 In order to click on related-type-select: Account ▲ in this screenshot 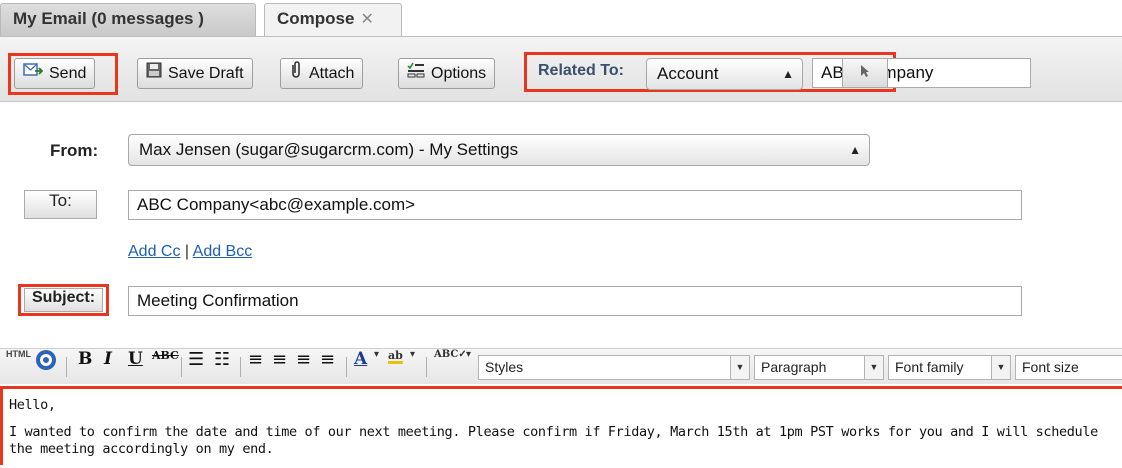, I will do `click(724, 74)`.